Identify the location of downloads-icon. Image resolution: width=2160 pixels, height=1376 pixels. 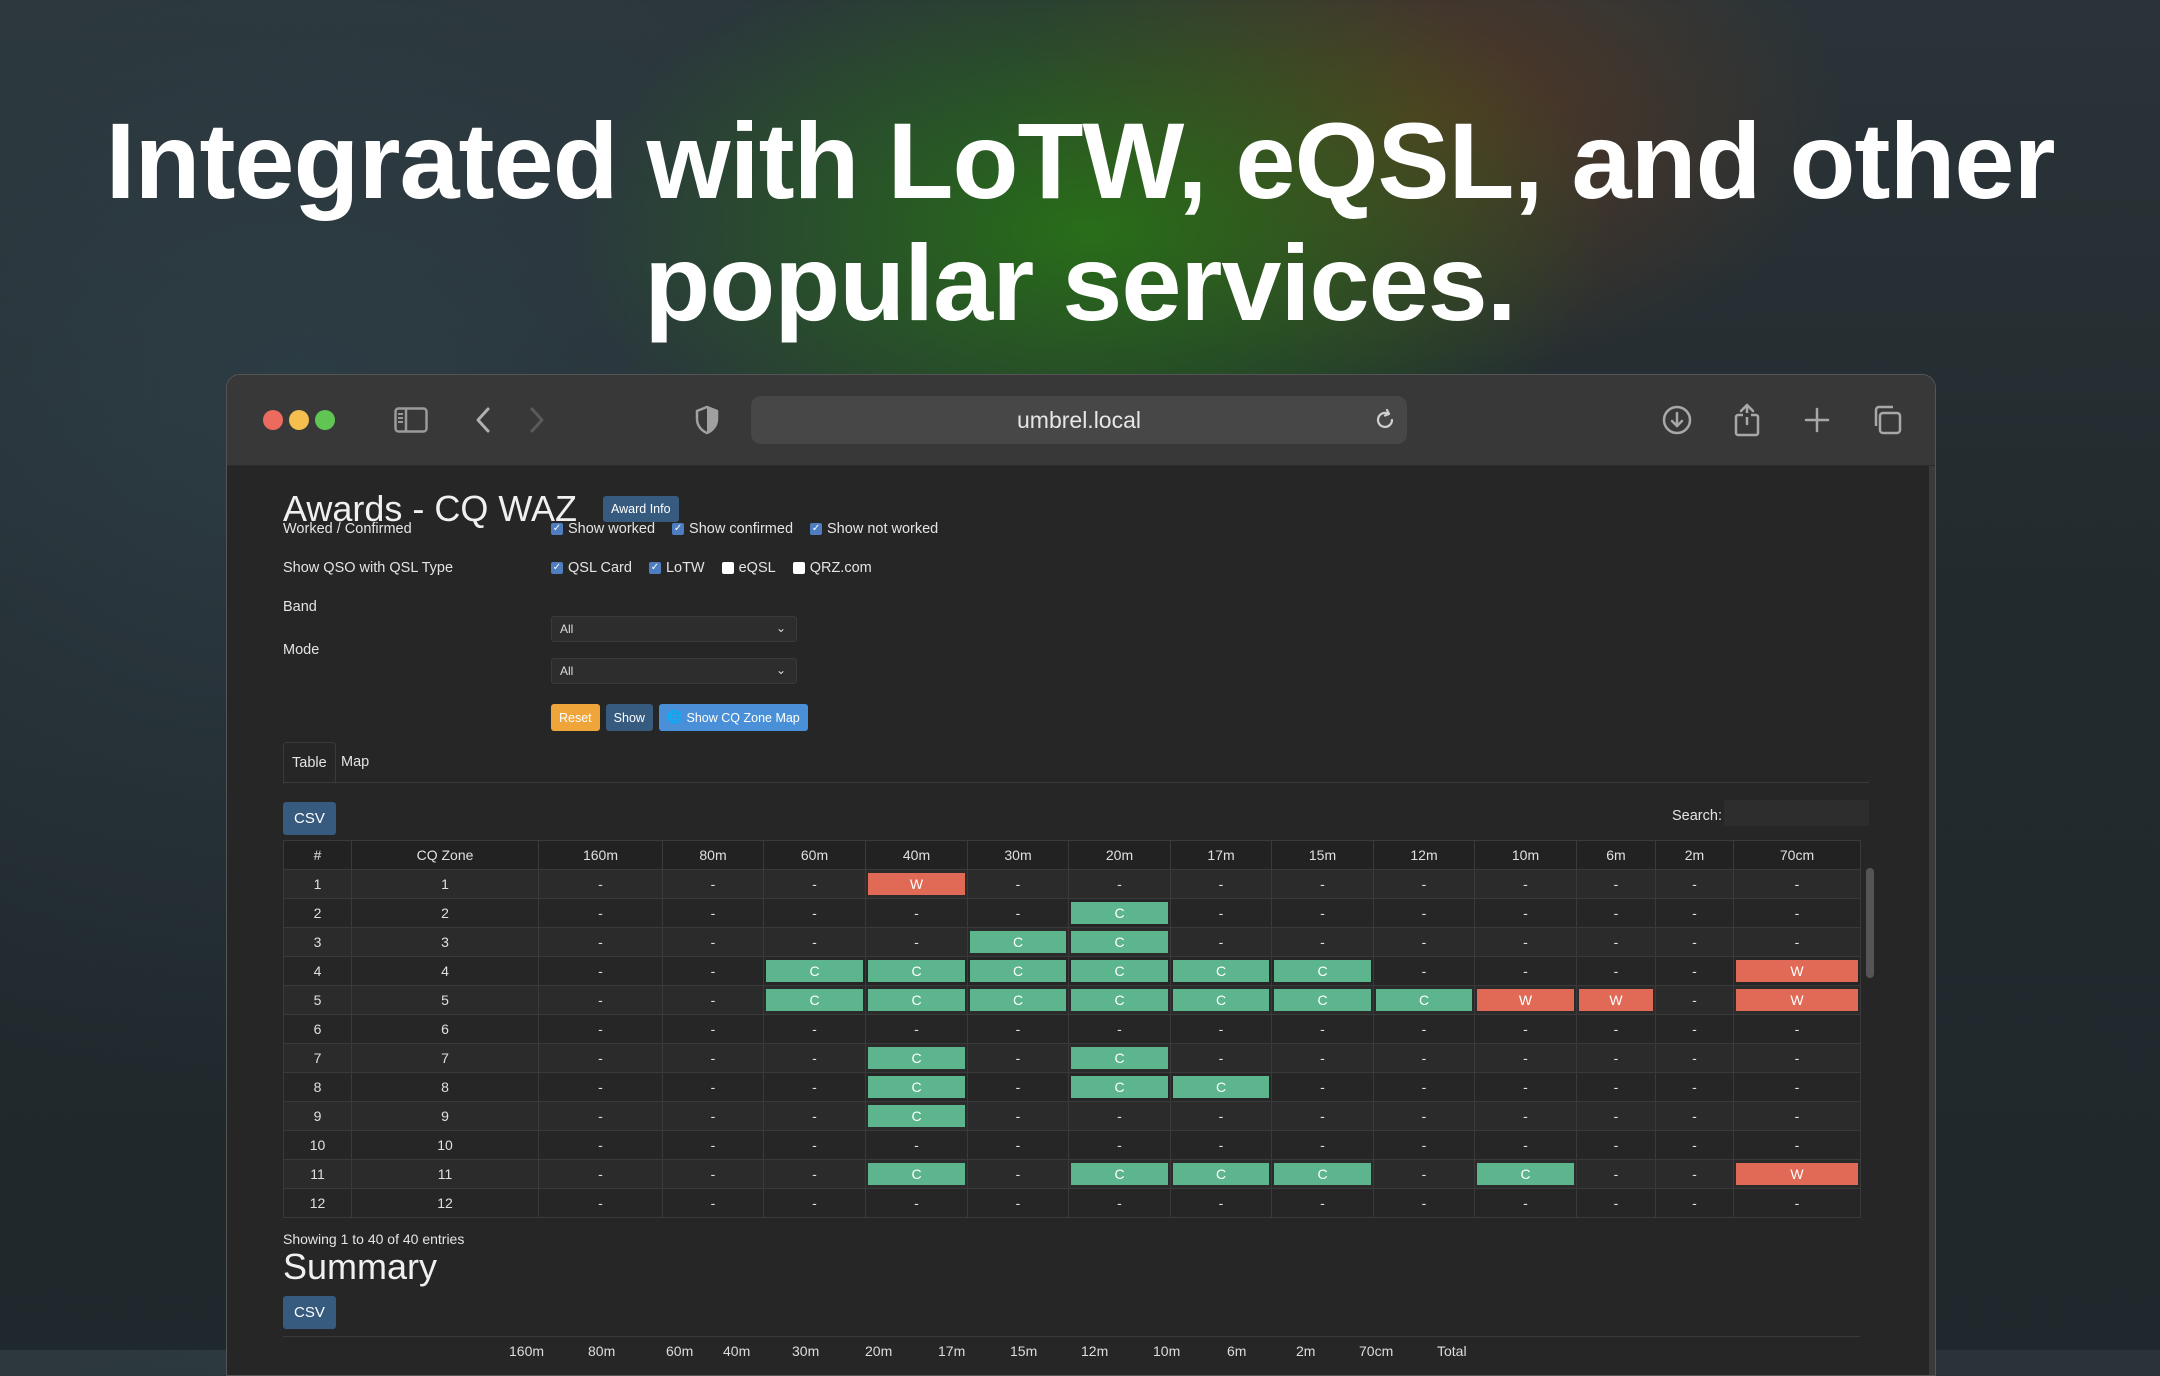
(1677, 420).